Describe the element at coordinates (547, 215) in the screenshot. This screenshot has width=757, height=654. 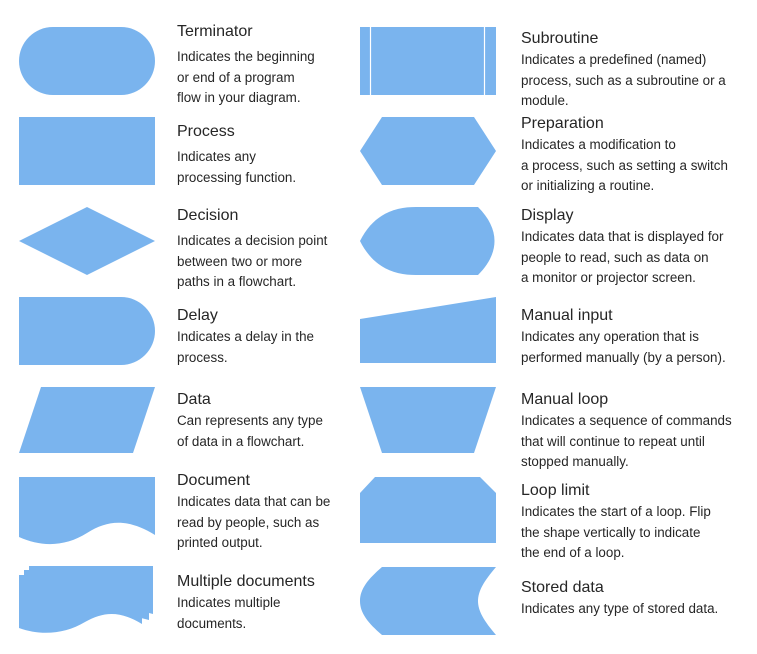
I see `shape-title: Display` at that location.